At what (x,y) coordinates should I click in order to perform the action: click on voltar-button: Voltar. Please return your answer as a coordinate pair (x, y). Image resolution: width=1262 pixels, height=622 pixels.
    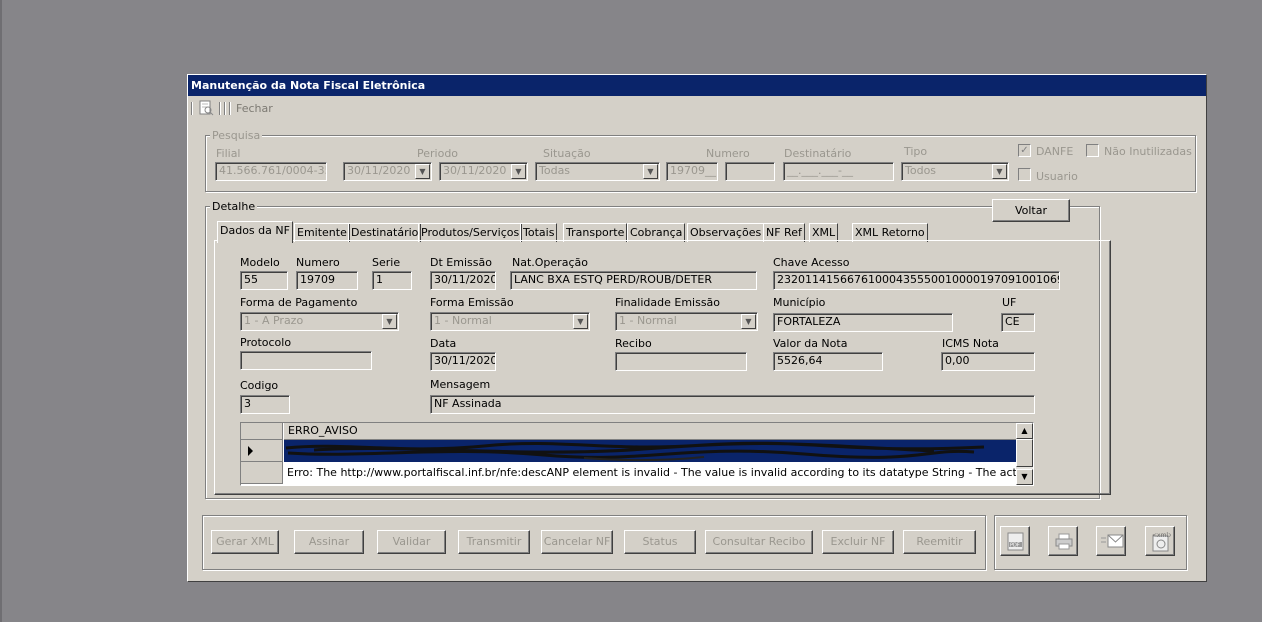
    Looking at the image, I should click on (1031, 210).